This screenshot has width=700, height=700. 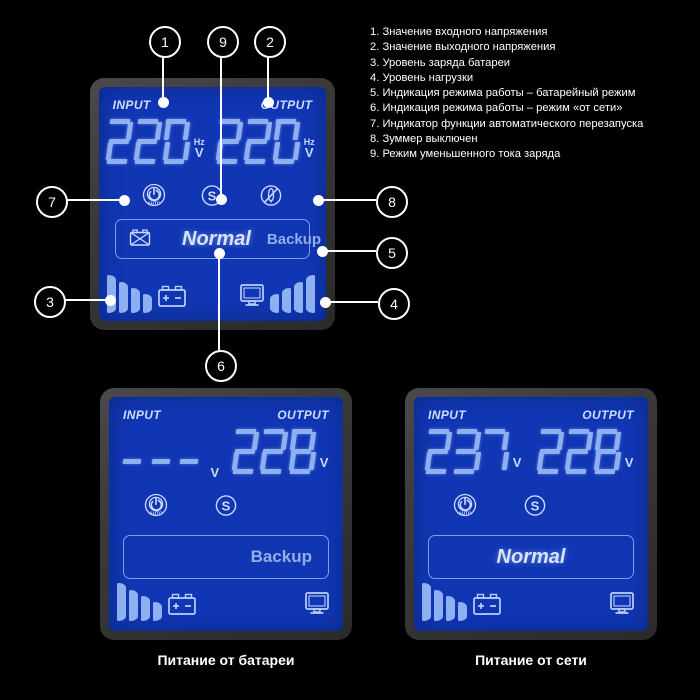 I want to click on callout-number-7: 7, so click(x=52, y=202).